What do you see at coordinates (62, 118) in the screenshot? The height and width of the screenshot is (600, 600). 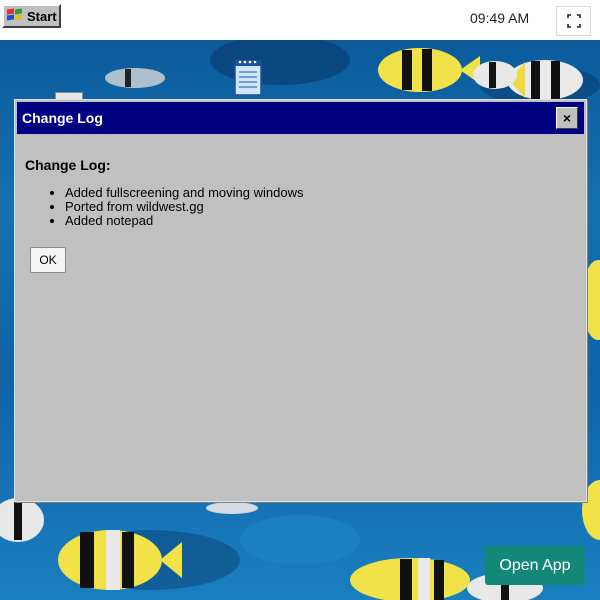 I see `window-title: Change Log` at bounding box center [62, 118].